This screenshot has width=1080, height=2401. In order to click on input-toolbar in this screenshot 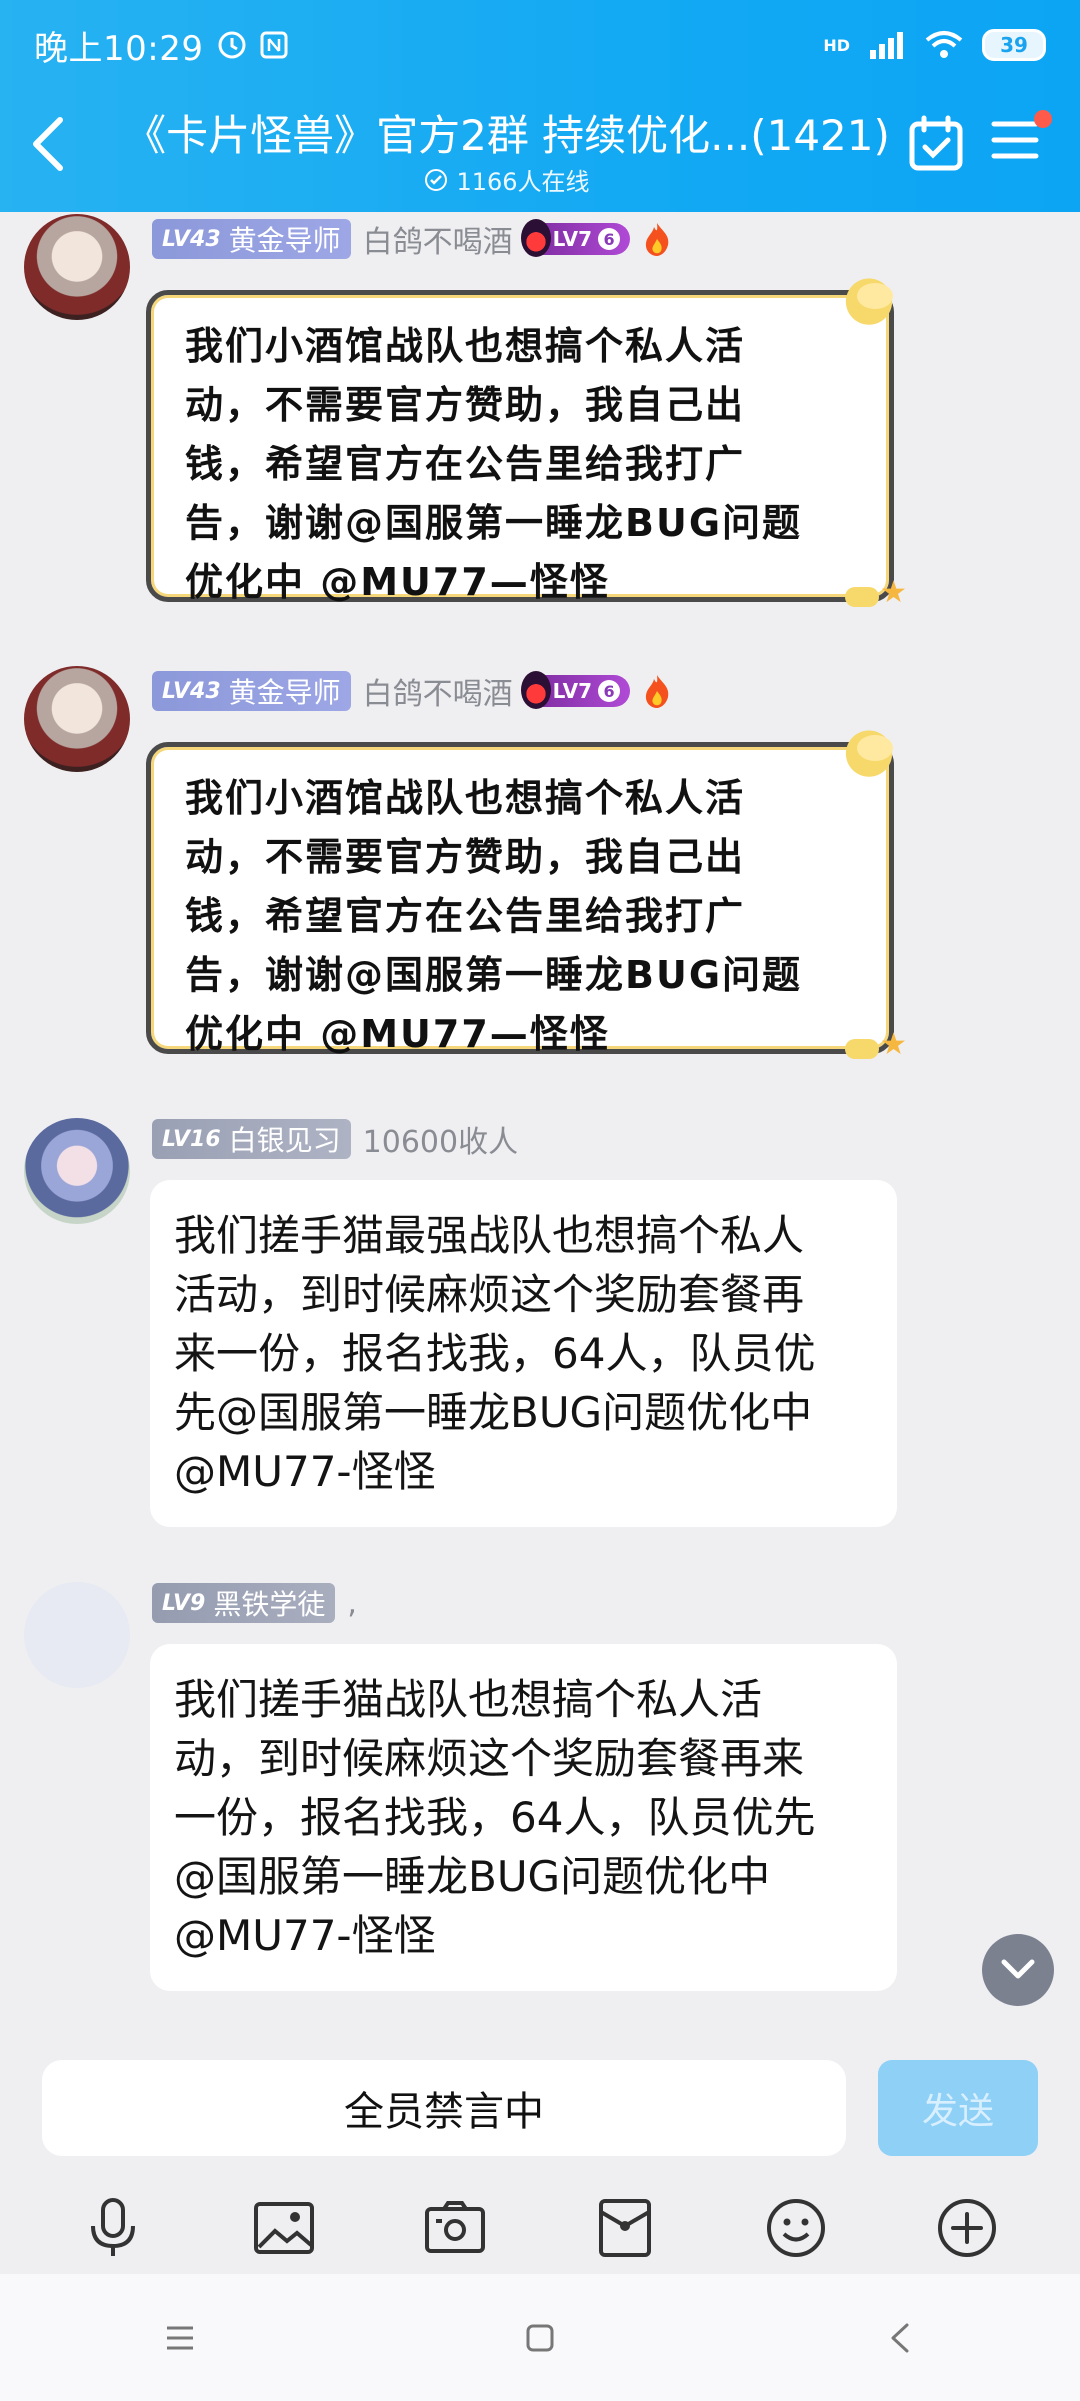, I will do `click(540, 2228)`.